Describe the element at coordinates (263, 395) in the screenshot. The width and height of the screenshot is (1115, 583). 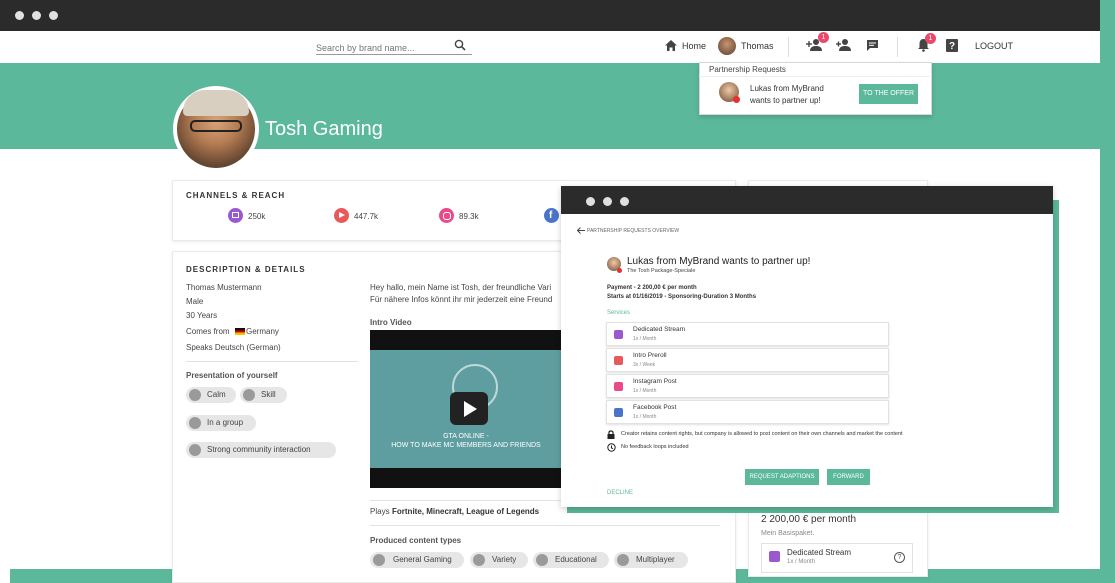
I see `trait-chip: Skill` at that location.